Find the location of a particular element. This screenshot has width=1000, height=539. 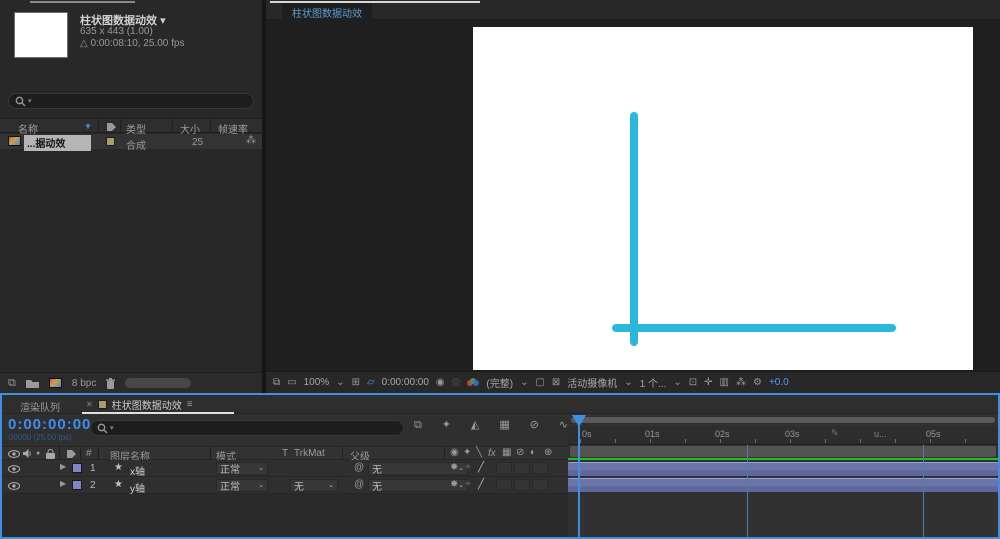

column-number: # is located at coordinates (89, 453).